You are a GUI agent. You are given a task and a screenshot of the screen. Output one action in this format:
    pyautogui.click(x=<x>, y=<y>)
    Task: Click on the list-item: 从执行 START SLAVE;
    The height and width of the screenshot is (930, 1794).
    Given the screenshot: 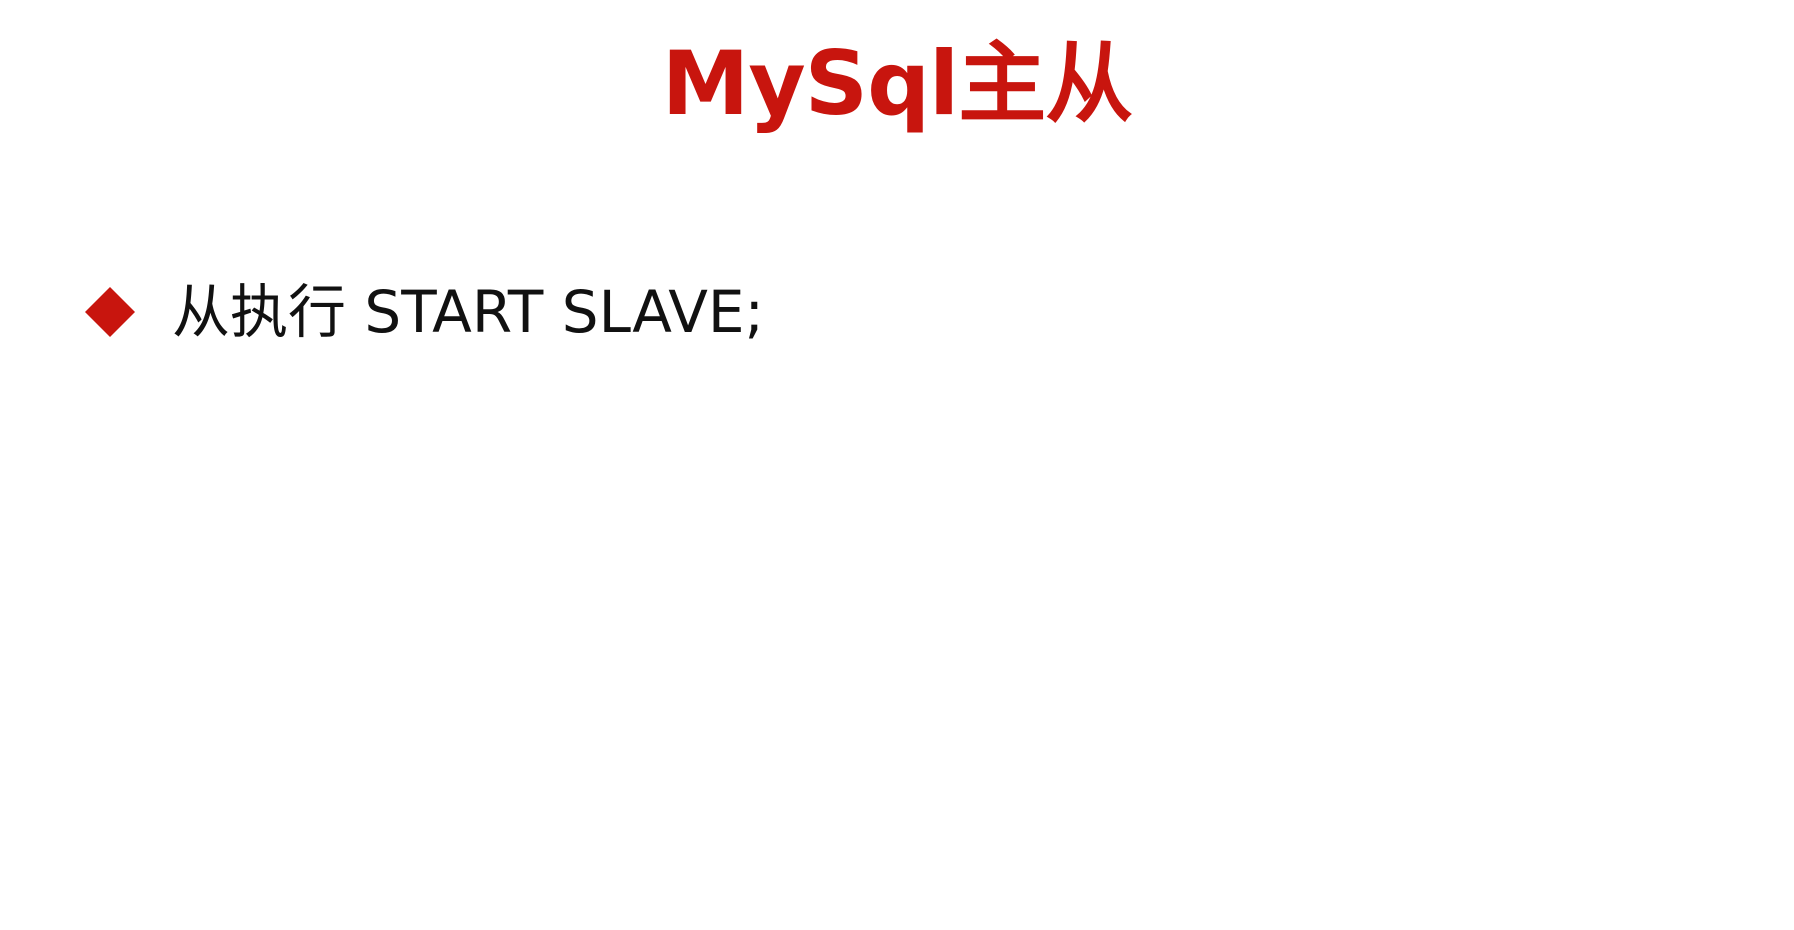 What is the action you would take?
    pyautogui.click(x=424, y=312)
    